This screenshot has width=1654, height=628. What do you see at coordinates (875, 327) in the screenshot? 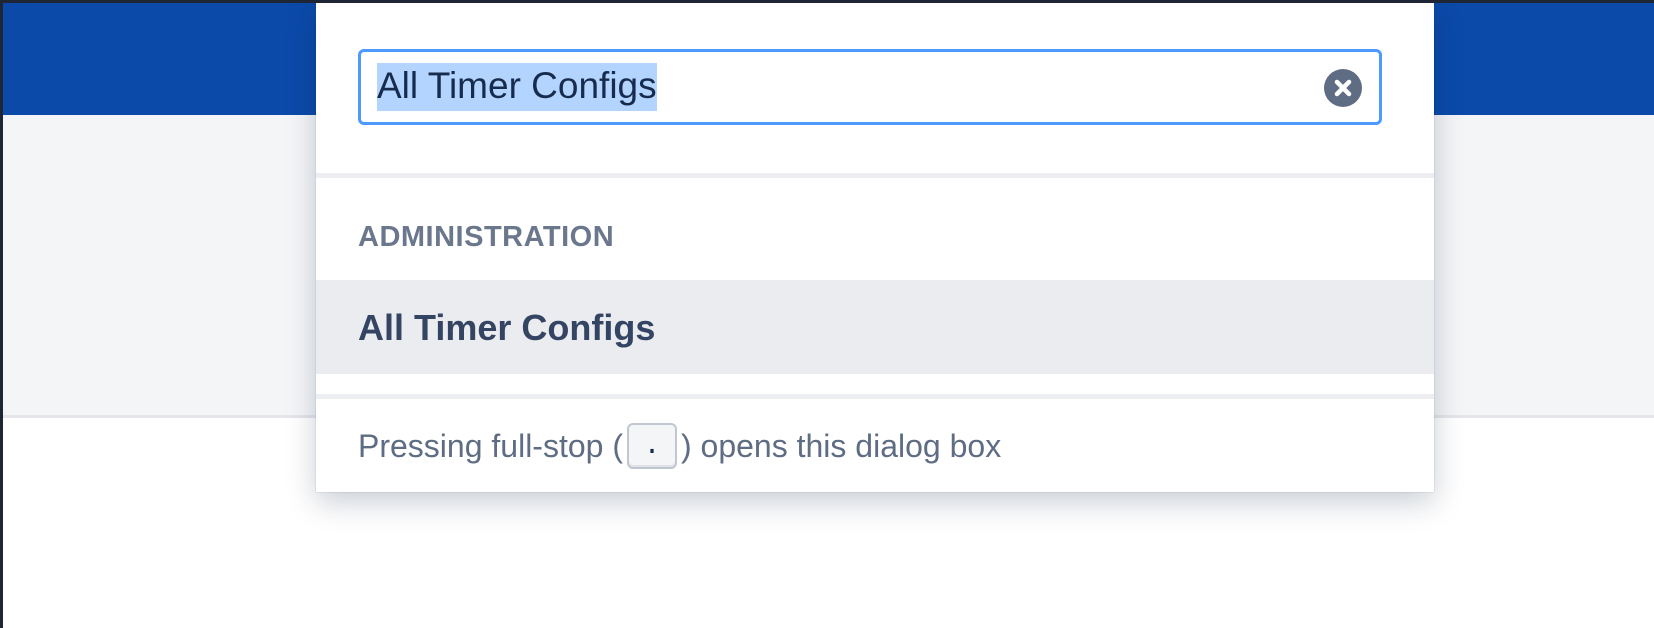
I see `result-item-all-timer-configs: All Timer Configs` at bounding box center [875, 327].